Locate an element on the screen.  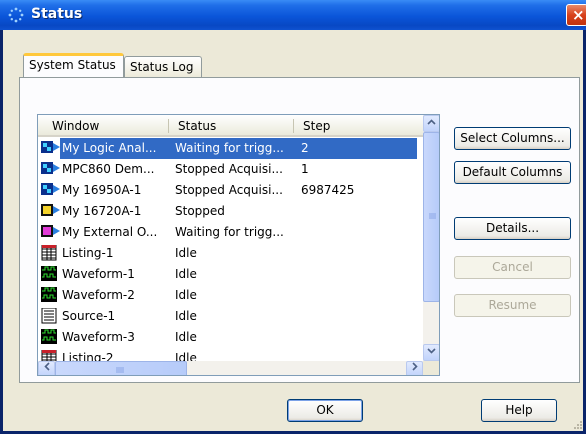
tab-label: Status Log is located at coordinates (162, 67).